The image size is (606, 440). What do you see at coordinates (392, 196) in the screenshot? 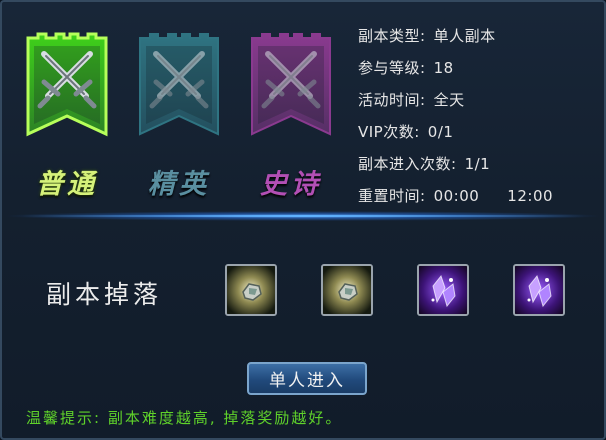
I see `info-label: 重置时间:` at bounding box center [392, 196].